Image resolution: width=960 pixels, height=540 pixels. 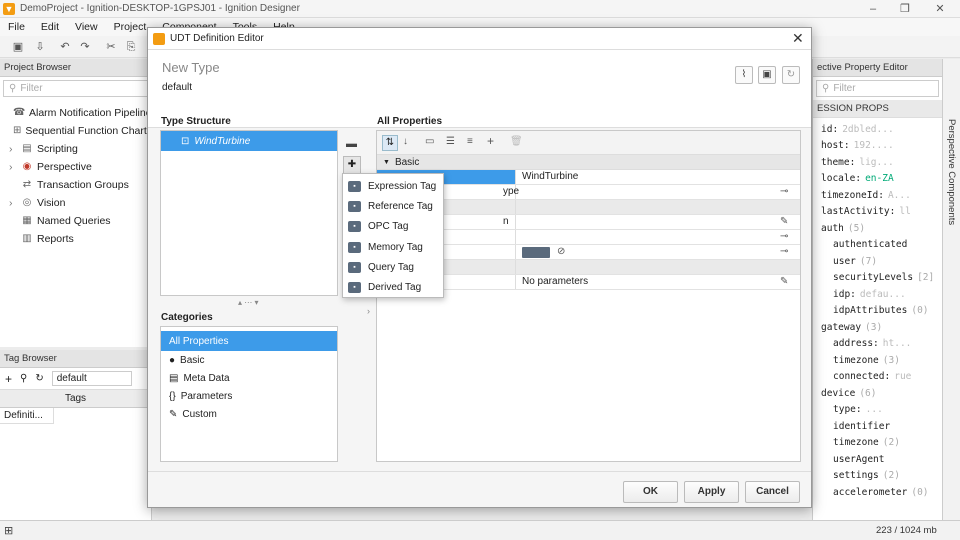 I want to click on category-meta-data: ▤ Meta Data, so click(x=249, y=378).